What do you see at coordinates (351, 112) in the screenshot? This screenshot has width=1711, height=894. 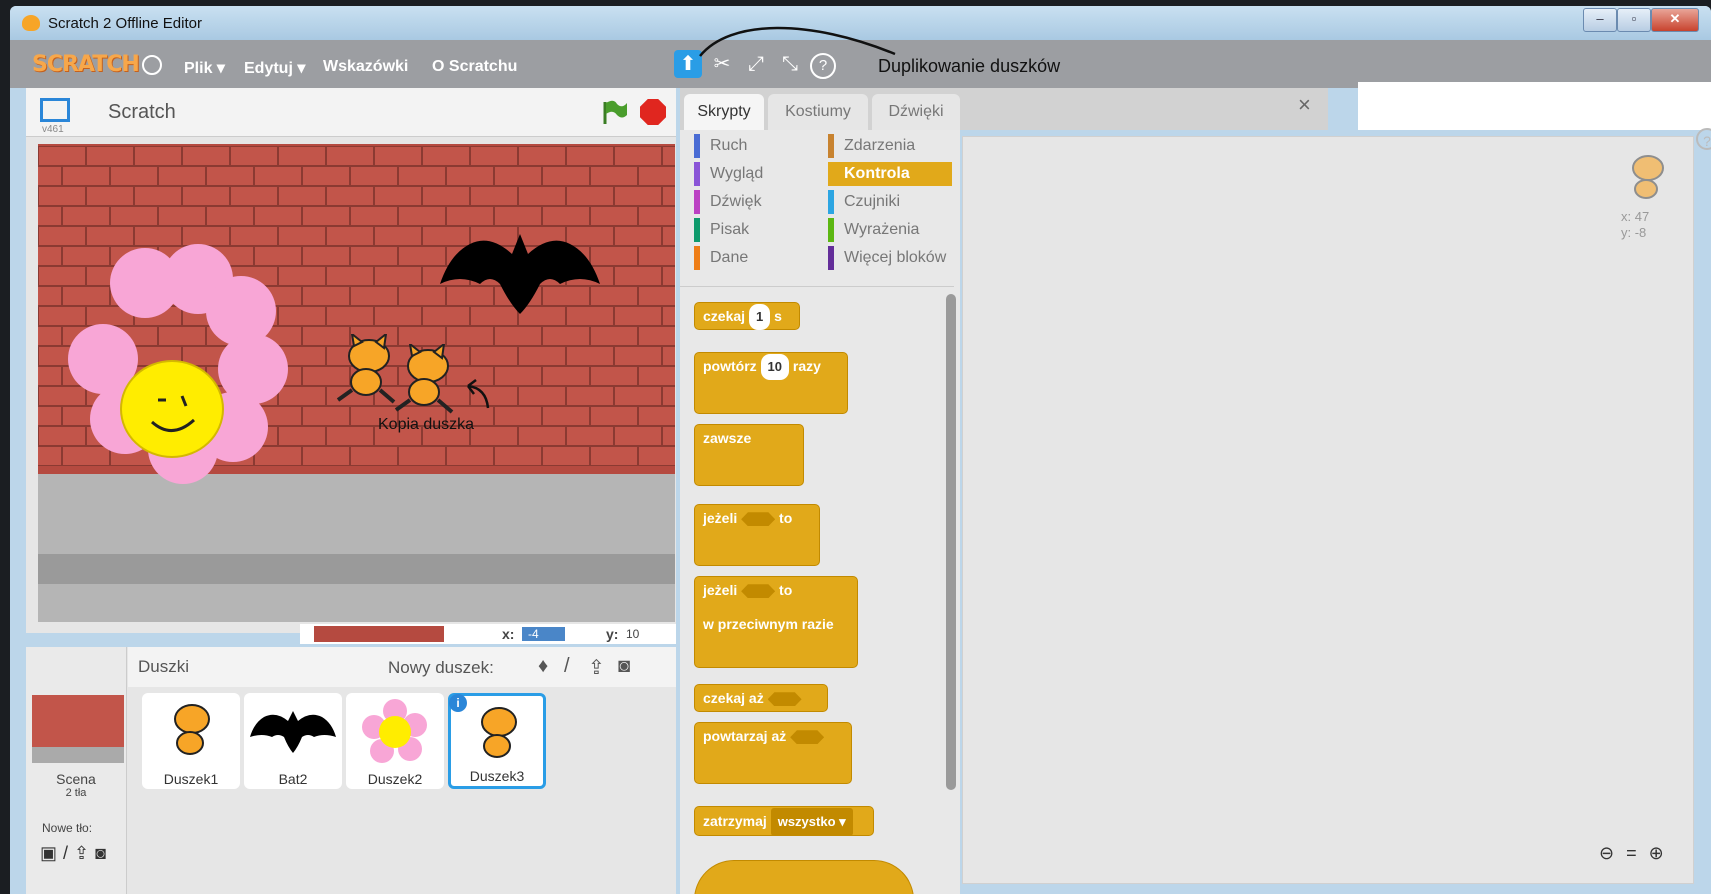 I see `stage-header: v461 Scratch` at bounding box center [351, 112].